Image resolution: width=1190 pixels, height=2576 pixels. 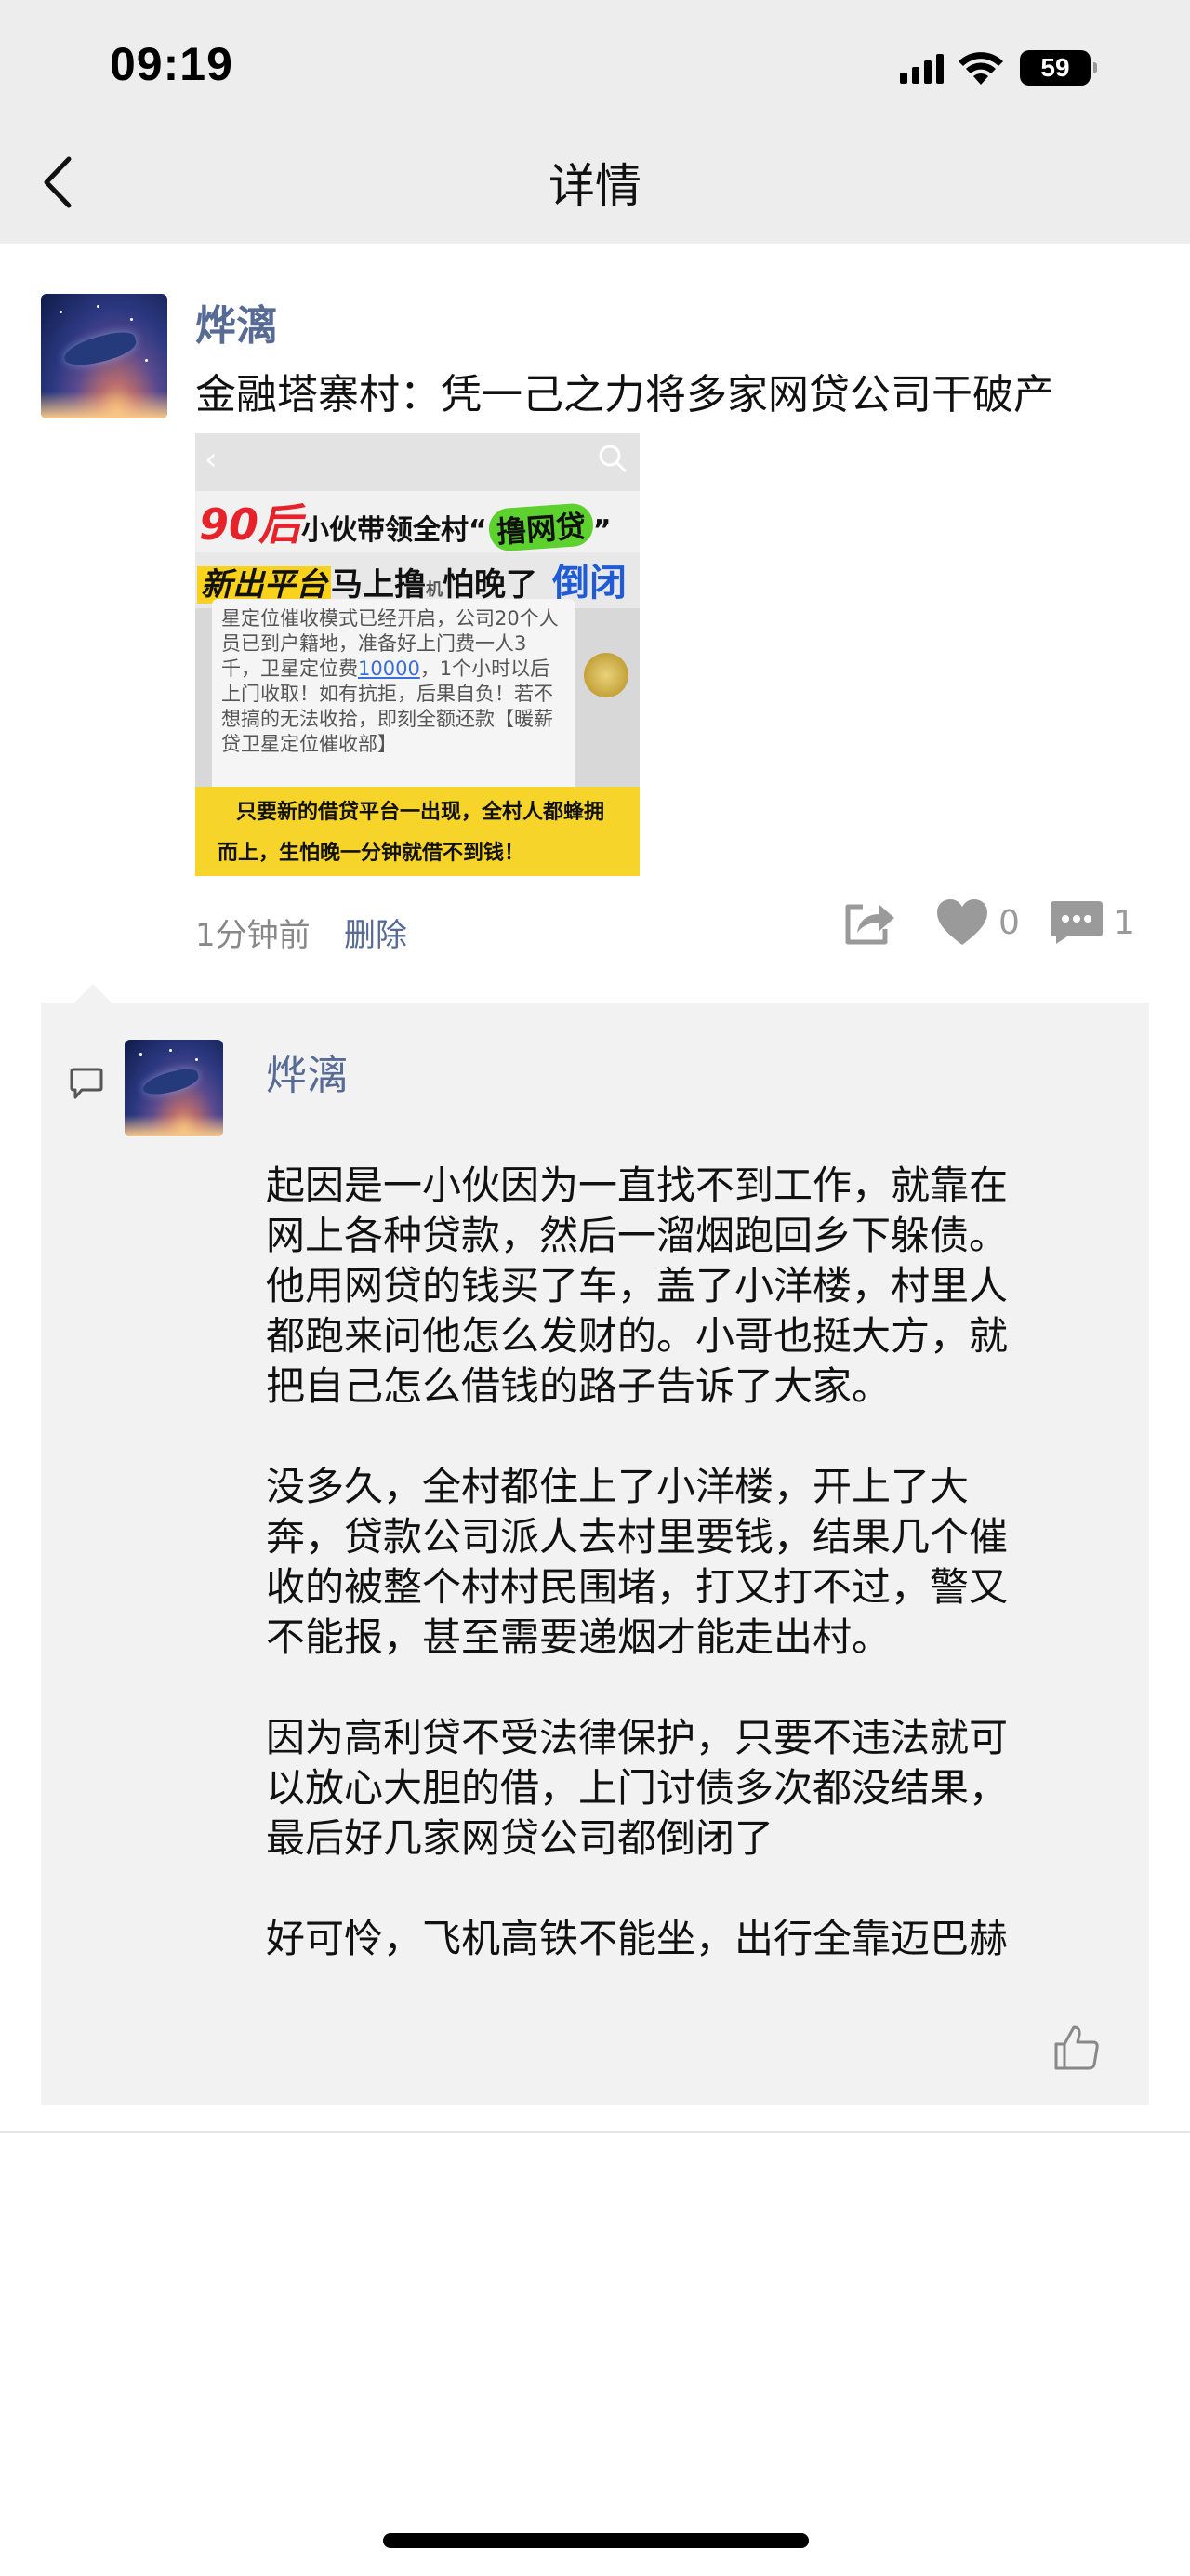 I want to click on like-button: 0, so click(x=977, y=922).